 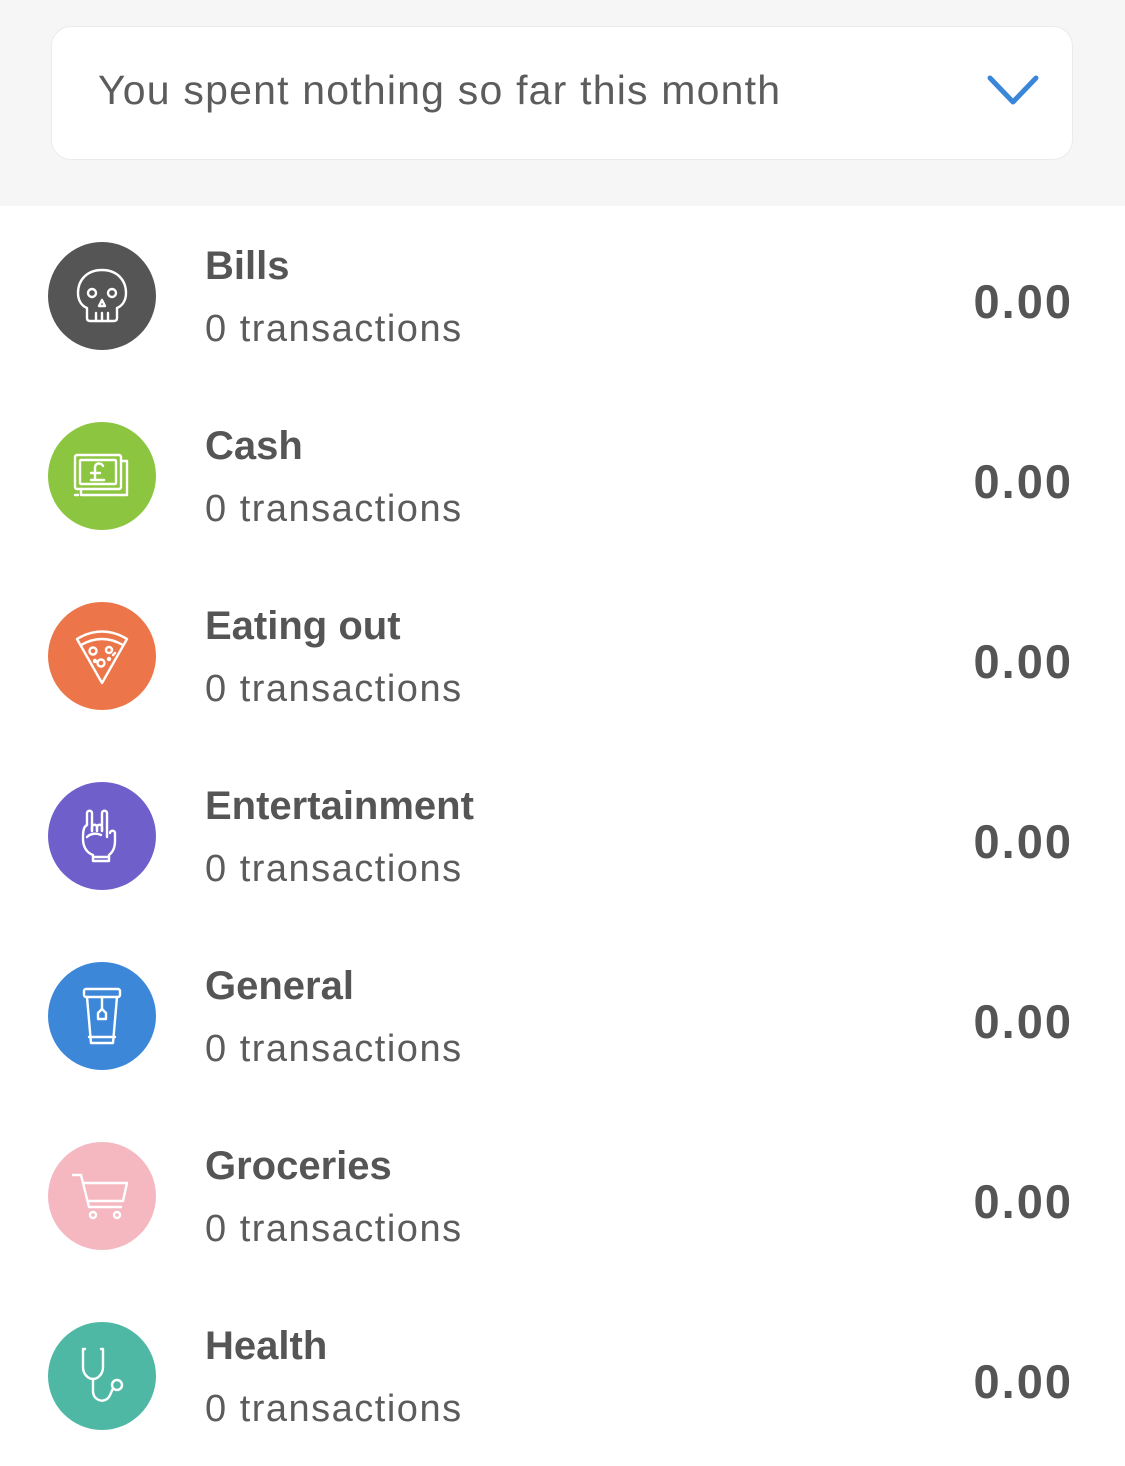 I want to click on category-row-eating-out: Eating out 0 transactions 0.00, so click(x=562, y=656).